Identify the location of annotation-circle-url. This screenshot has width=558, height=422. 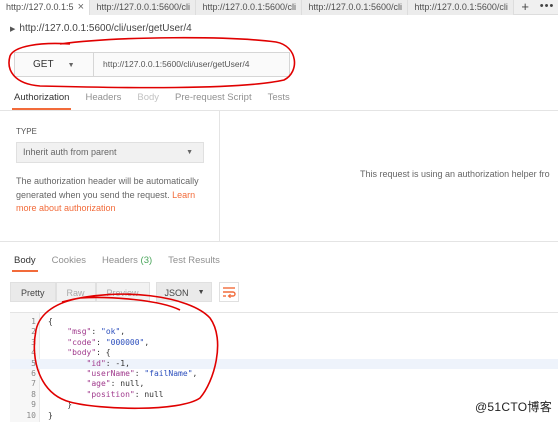
(152, 62).